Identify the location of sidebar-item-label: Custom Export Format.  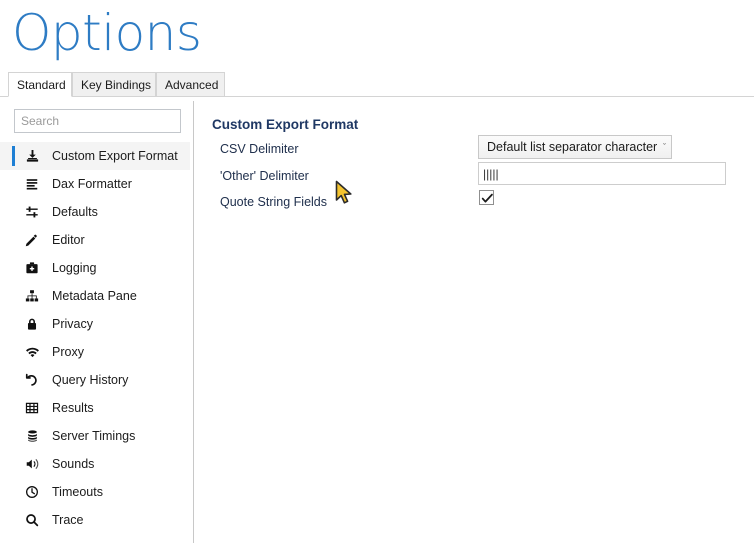
(115, 156).